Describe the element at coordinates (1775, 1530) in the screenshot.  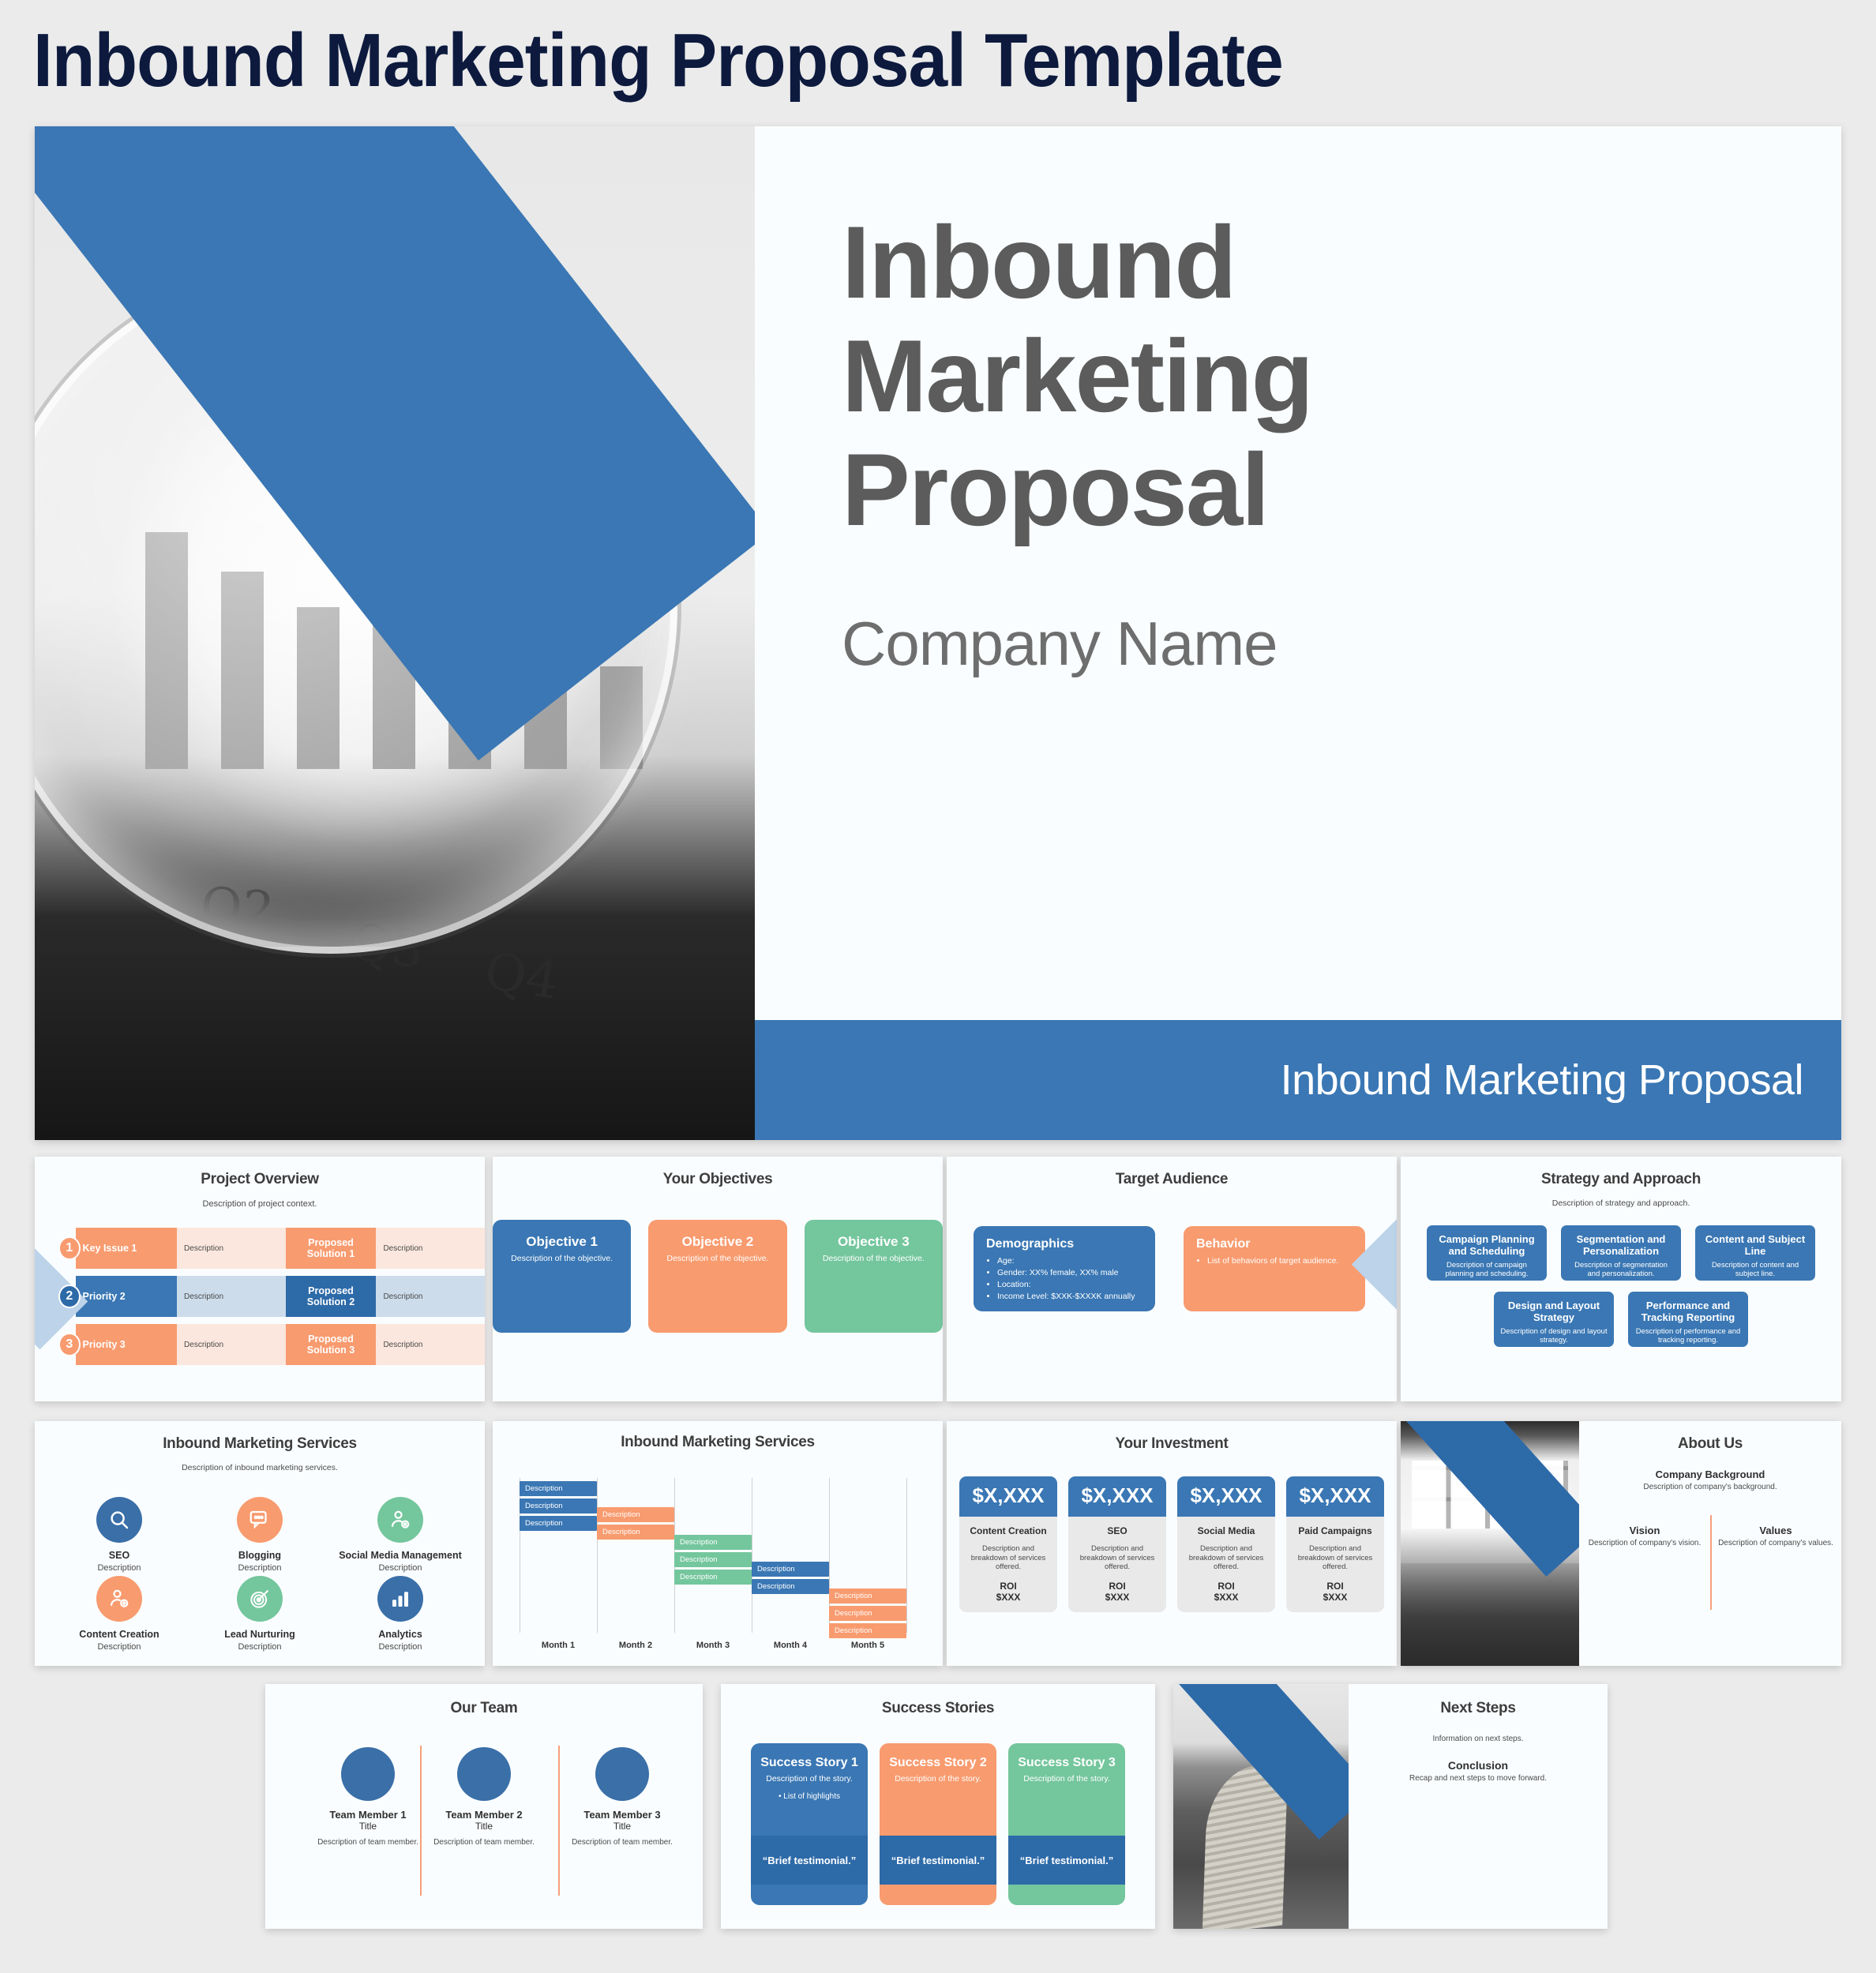
I see `values-heading: Values` at that location.